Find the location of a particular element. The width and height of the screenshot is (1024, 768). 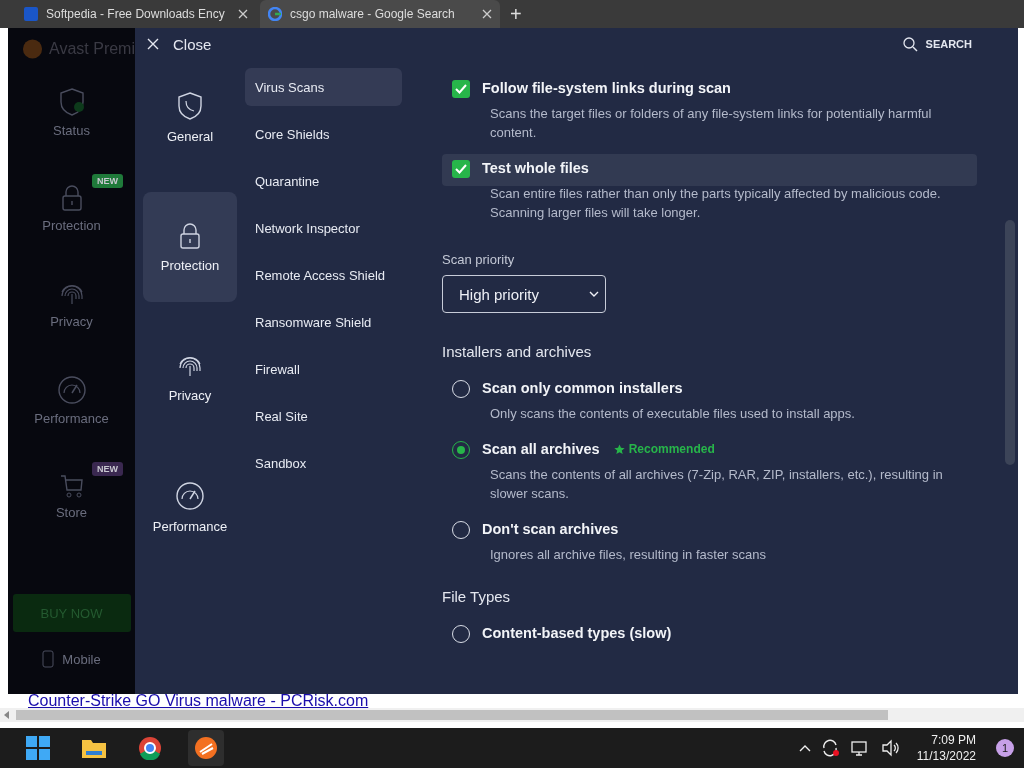

chevron-down-icon is located at coordinates (594, 294).